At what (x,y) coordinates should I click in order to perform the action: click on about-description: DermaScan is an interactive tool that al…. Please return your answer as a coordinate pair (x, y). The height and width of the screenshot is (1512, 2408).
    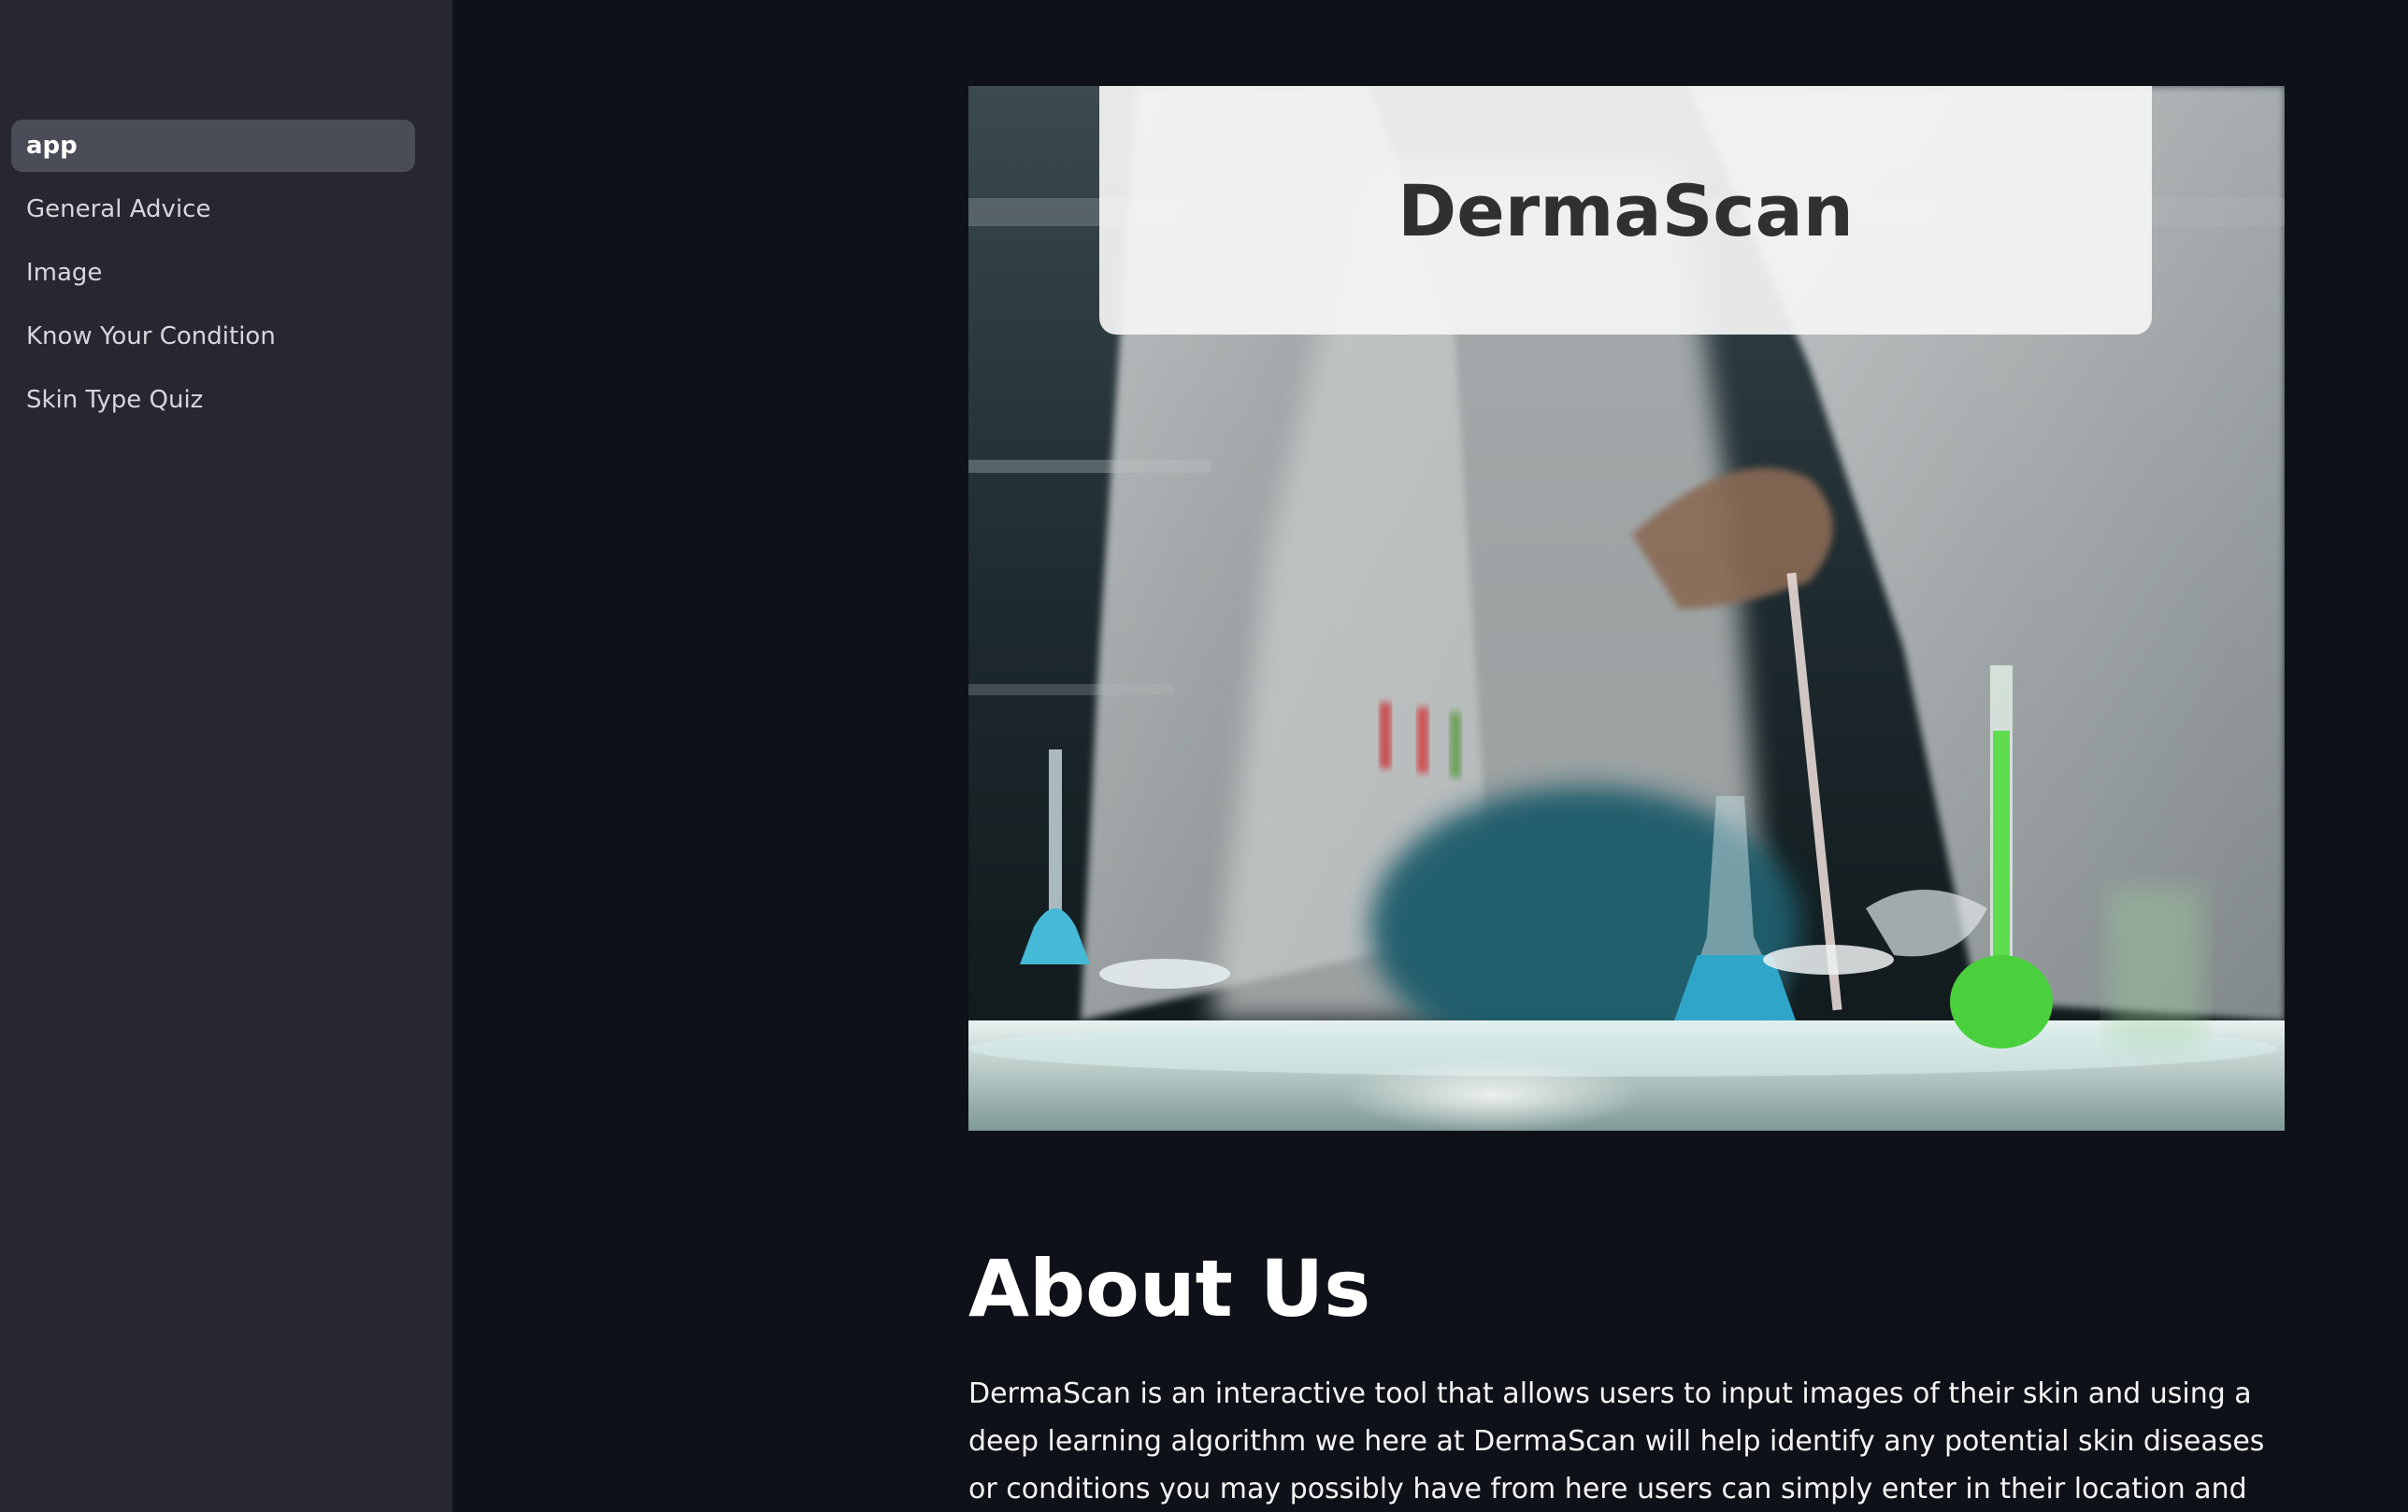
    Looking at the image, I should click on (1616, 1441).